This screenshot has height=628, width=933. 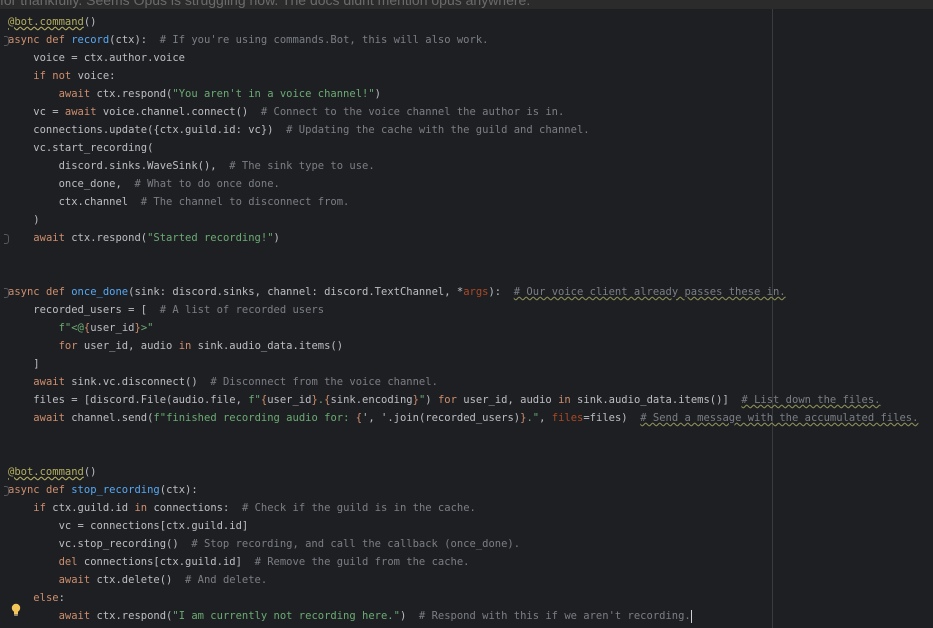 What do you see at coordinates (691, 616) in the screenshot?
I see `text-cursor` at bounding box center [691, 616].